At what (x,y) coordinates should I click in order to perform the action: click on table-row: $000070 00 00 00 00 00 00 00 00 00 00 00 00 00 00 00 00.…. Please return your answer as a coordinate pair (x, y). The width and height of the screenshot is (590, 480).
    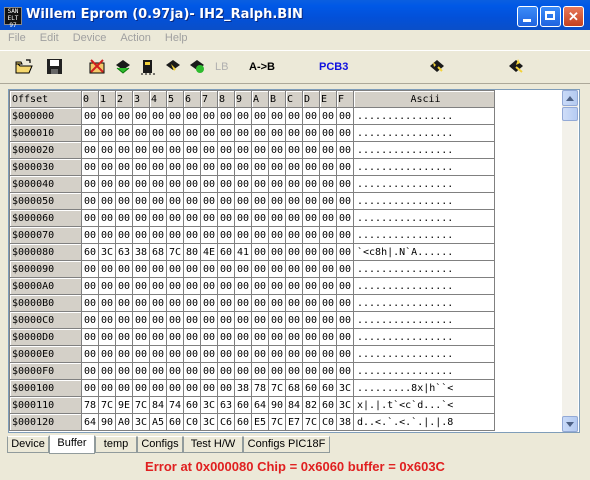
    Looking at the image, I should click on (252, 235).